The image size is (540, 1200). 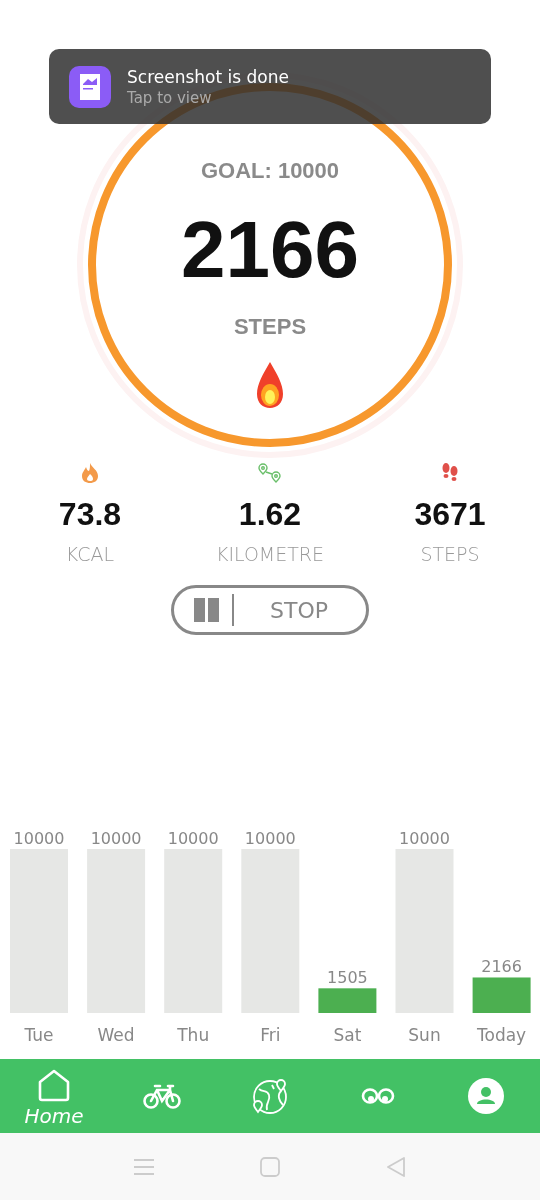 What do you see at coordinates (170, 97) in the screenshot?
I see `notification-subtitle: Tap to view` at bounding box center [170, 97].